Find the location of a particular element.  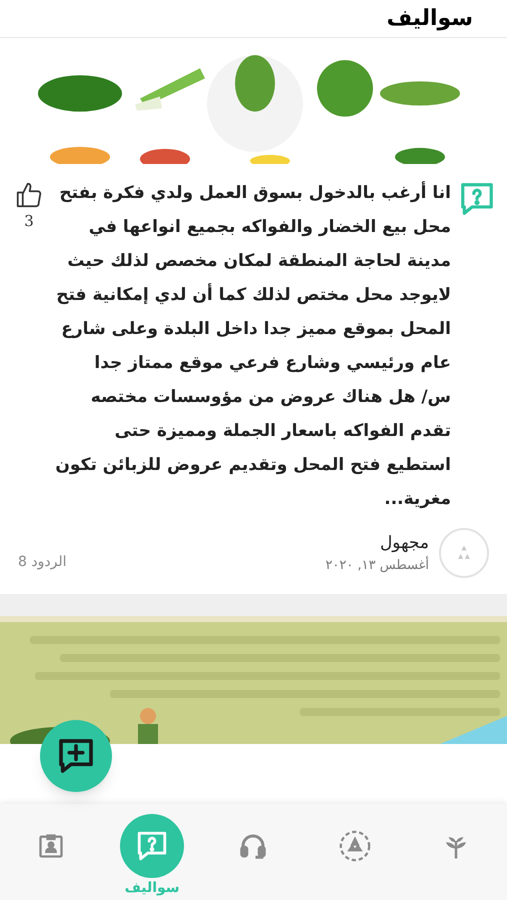

author-name: مجهول is located at coordinates (403, 543).